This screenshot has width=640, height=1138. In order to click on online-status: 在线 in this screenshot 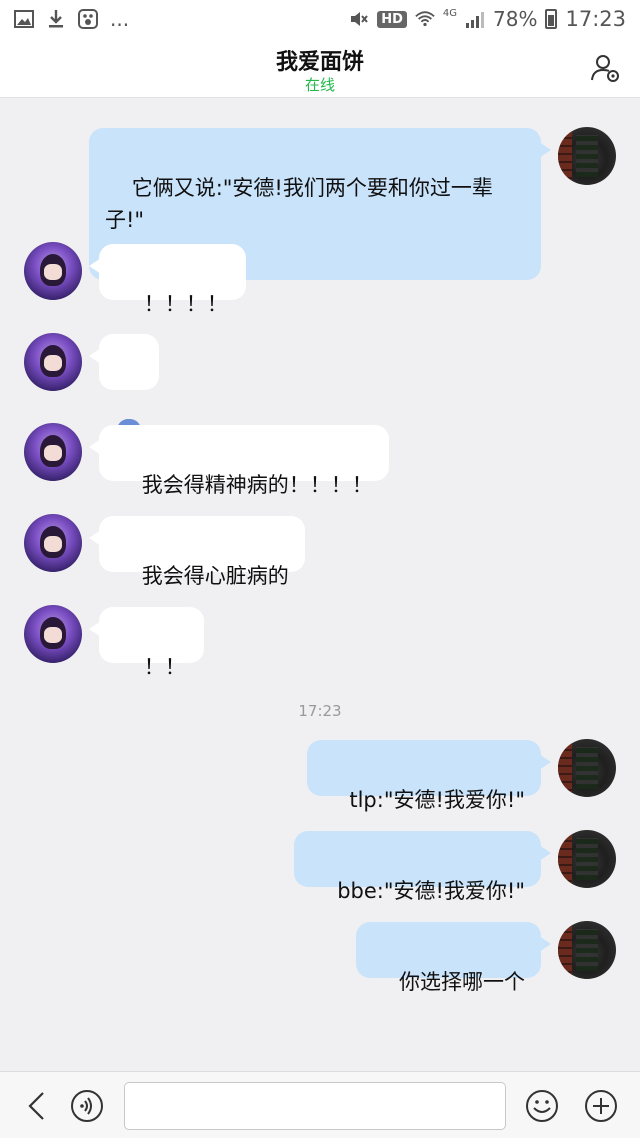, I will do `click(319, 85)`.